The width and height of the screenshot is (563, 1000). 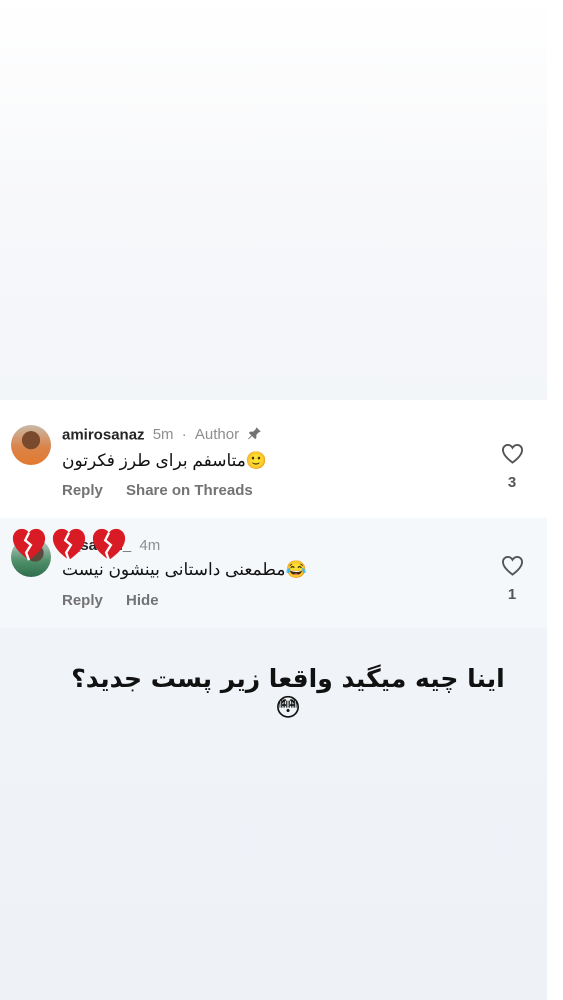 What do you see at coordinates (512, 482) in the screenshot?
I see `like-count: 3` at bounding box center [512, 482].